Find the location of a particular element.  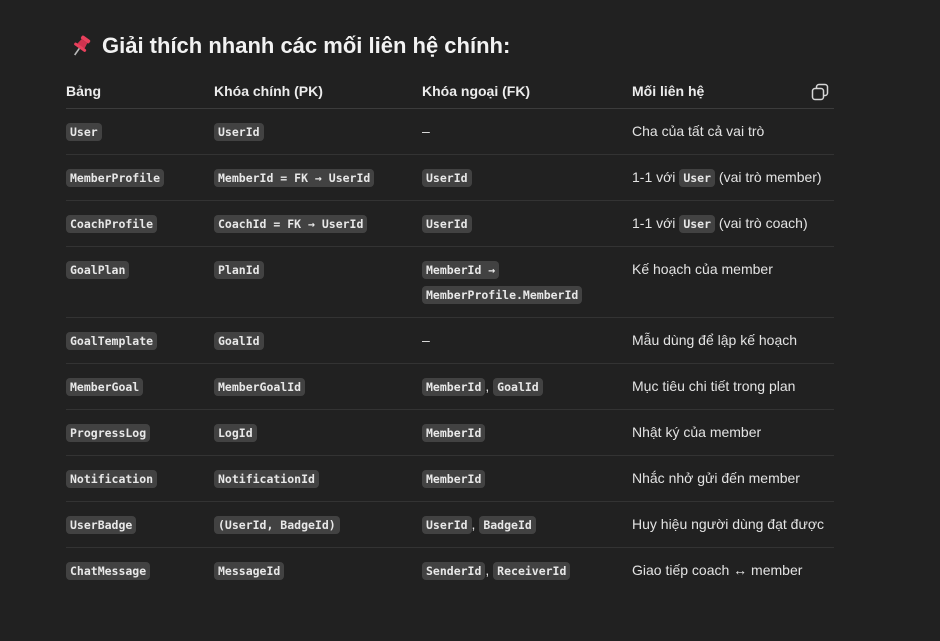

pk-value: (UserId, BadgeId) is located at coordinates (277, 525).